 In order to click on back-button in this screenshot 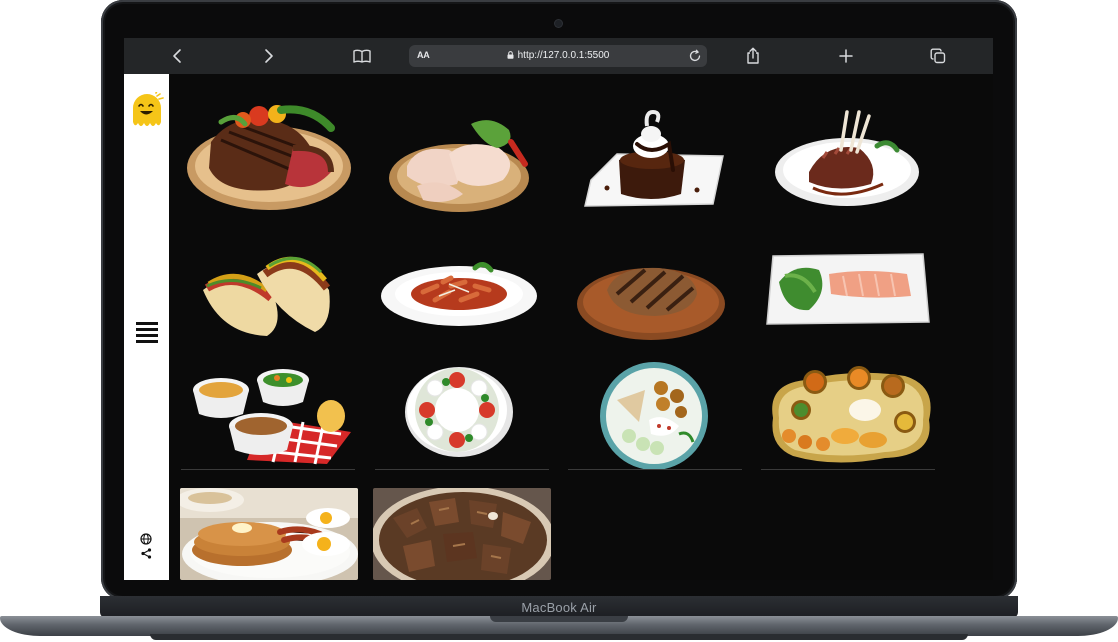, I will do `click(177, 56)`.